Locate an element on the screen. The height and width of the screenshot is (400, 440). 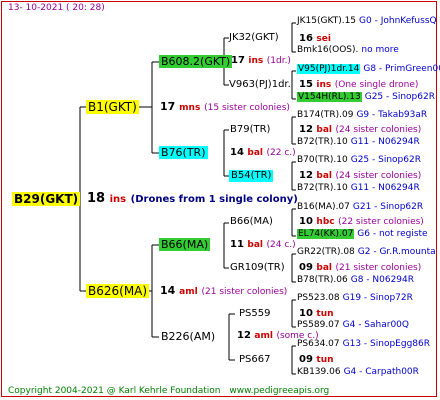
g3d2-count: 09 is located at coordinates (306, 359).